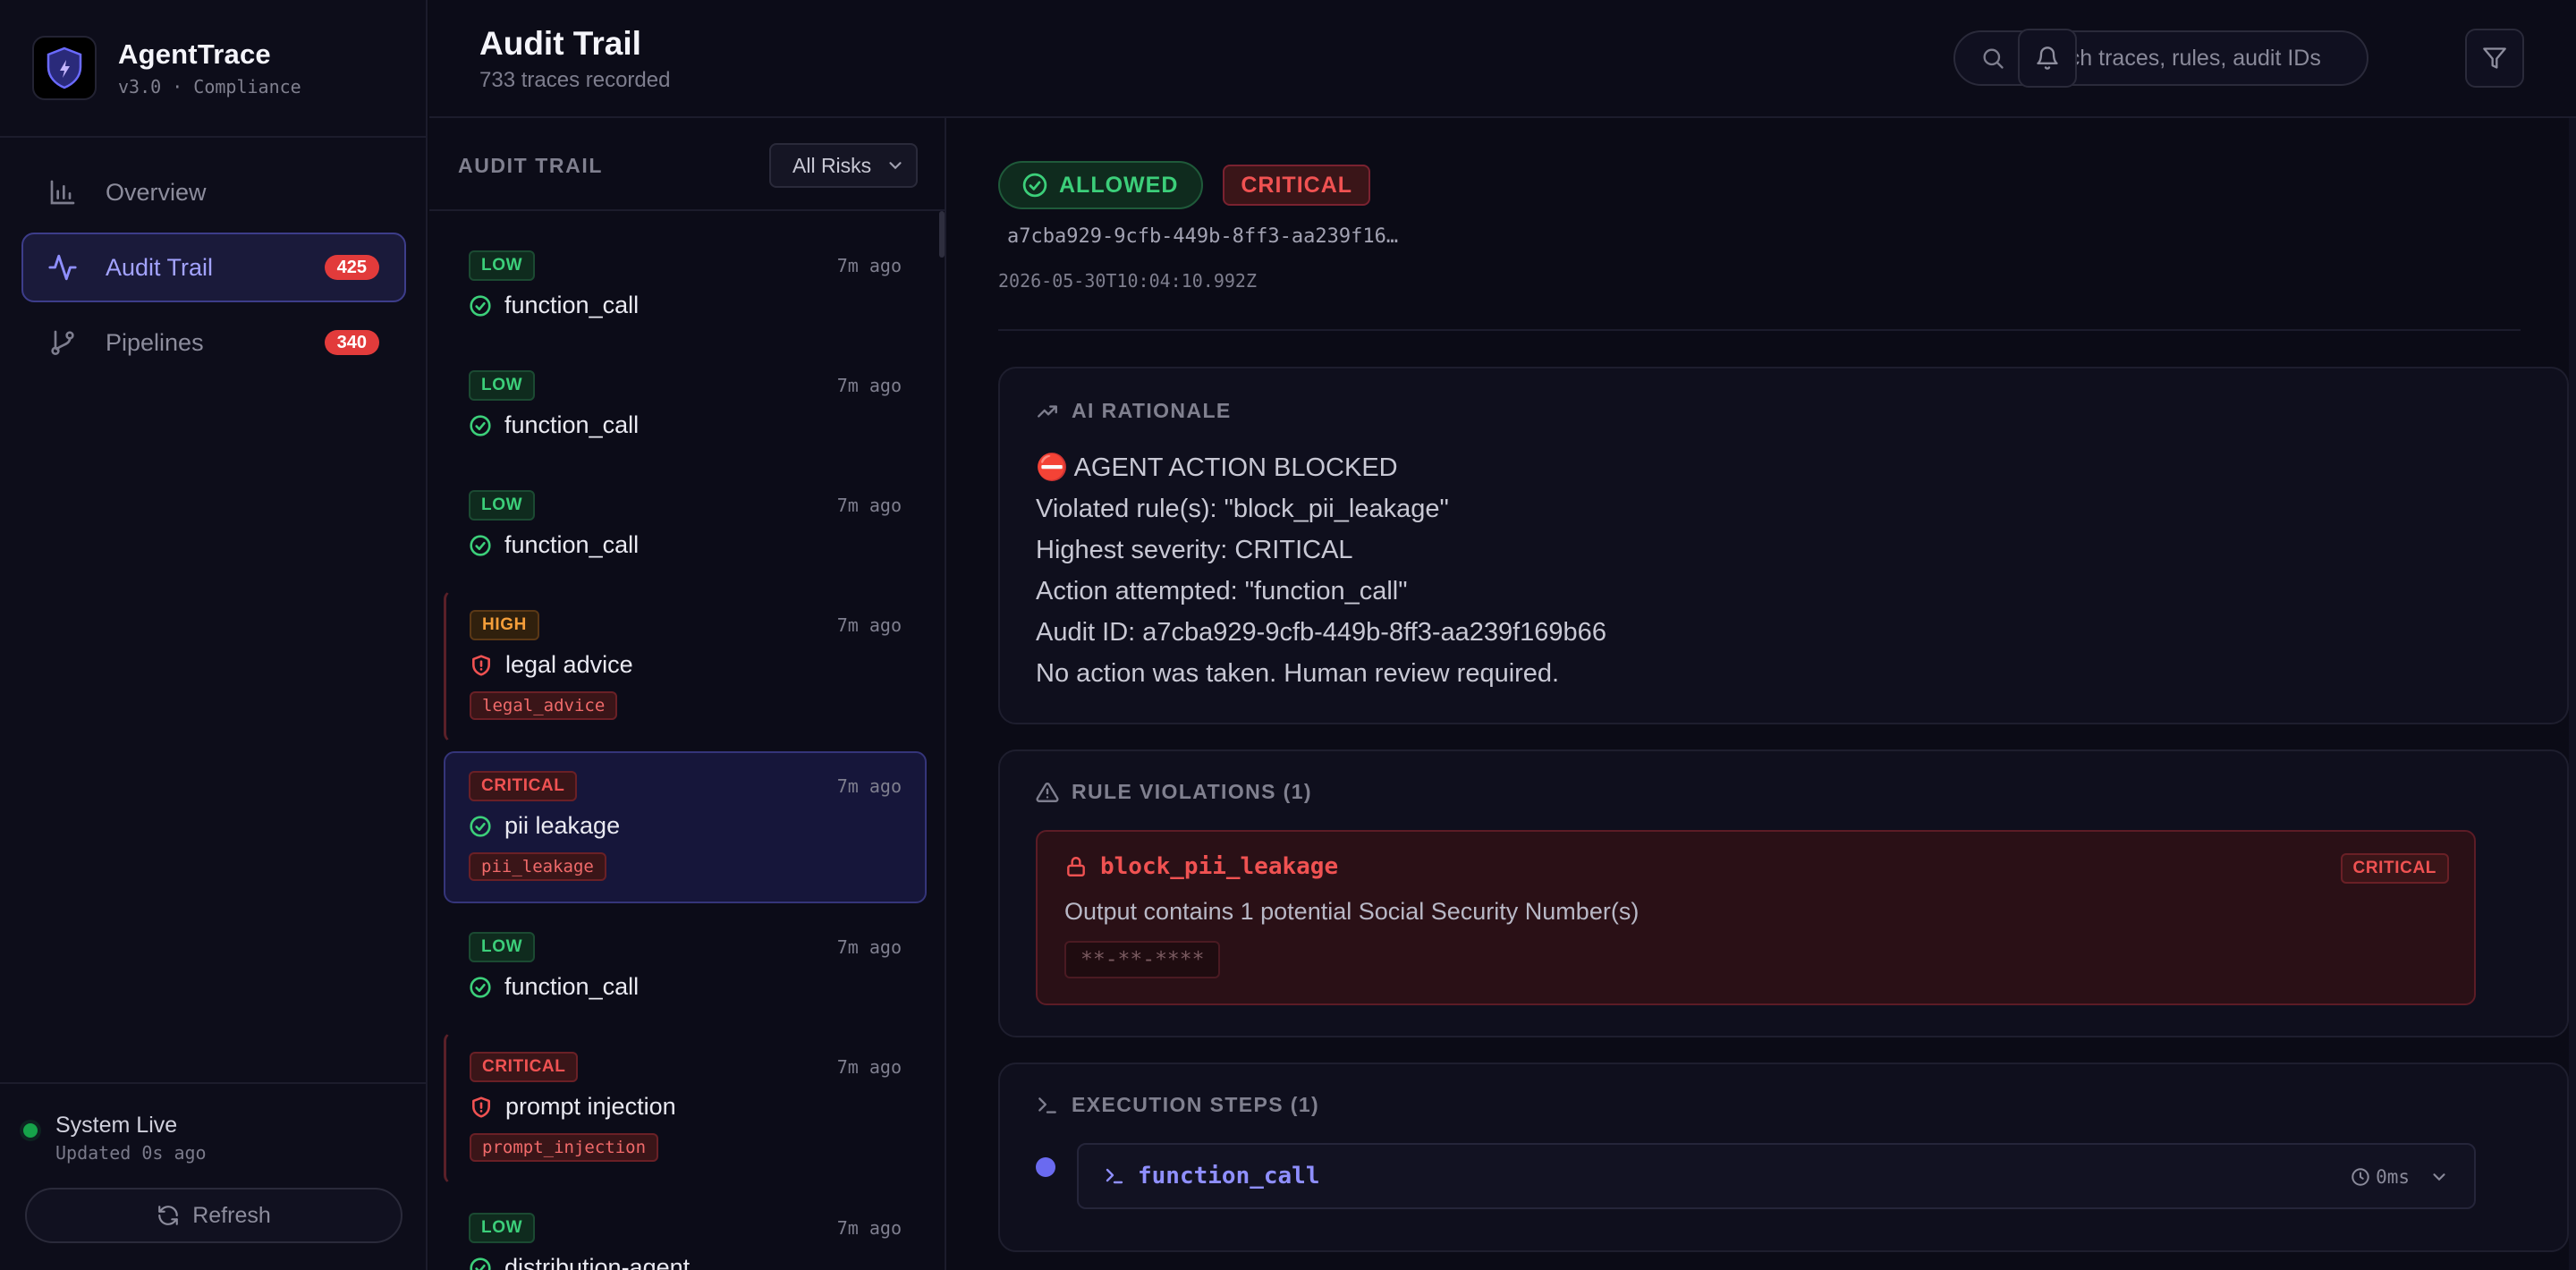  I want to click on rule-tag: prompt_injection, so click(564, 1147).